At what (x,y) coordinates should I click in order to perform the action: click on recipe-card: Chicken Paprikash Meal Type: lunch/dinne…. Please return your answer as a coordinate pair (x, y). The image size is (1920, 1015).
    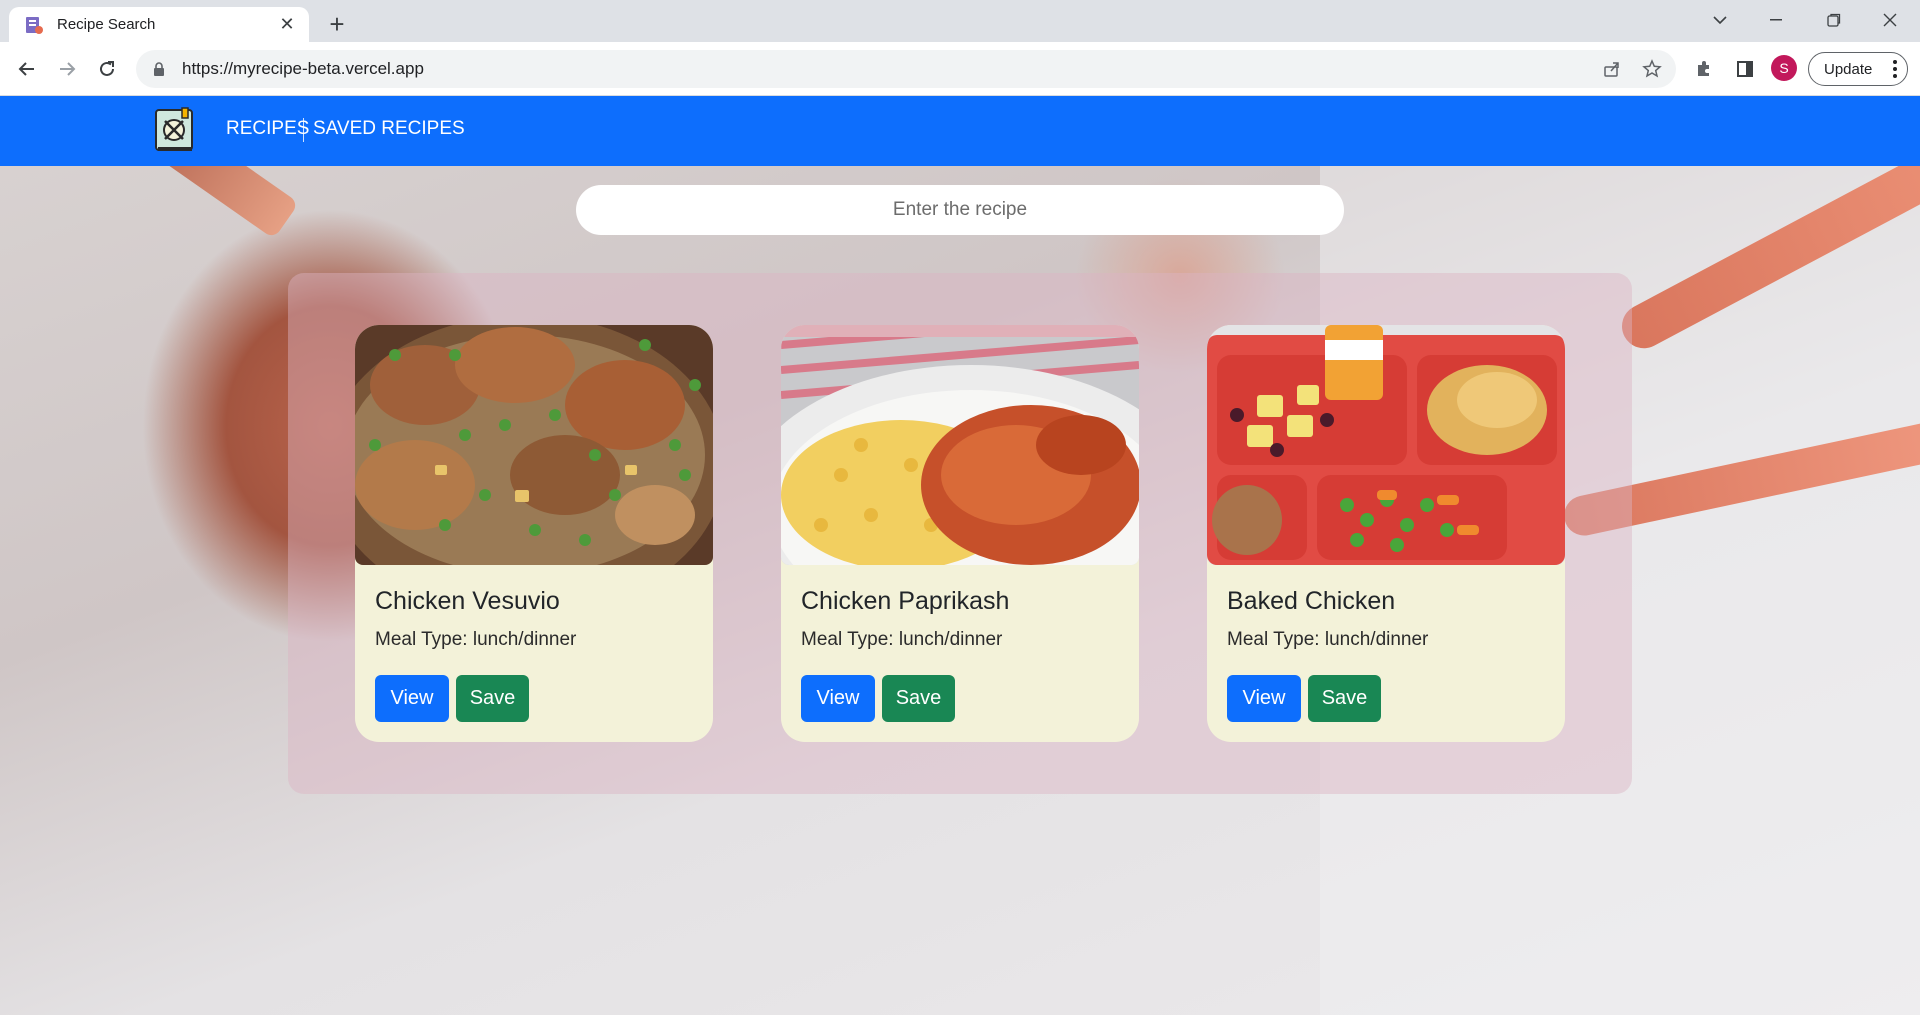
    Looking at the image, I should click on (960, 533).